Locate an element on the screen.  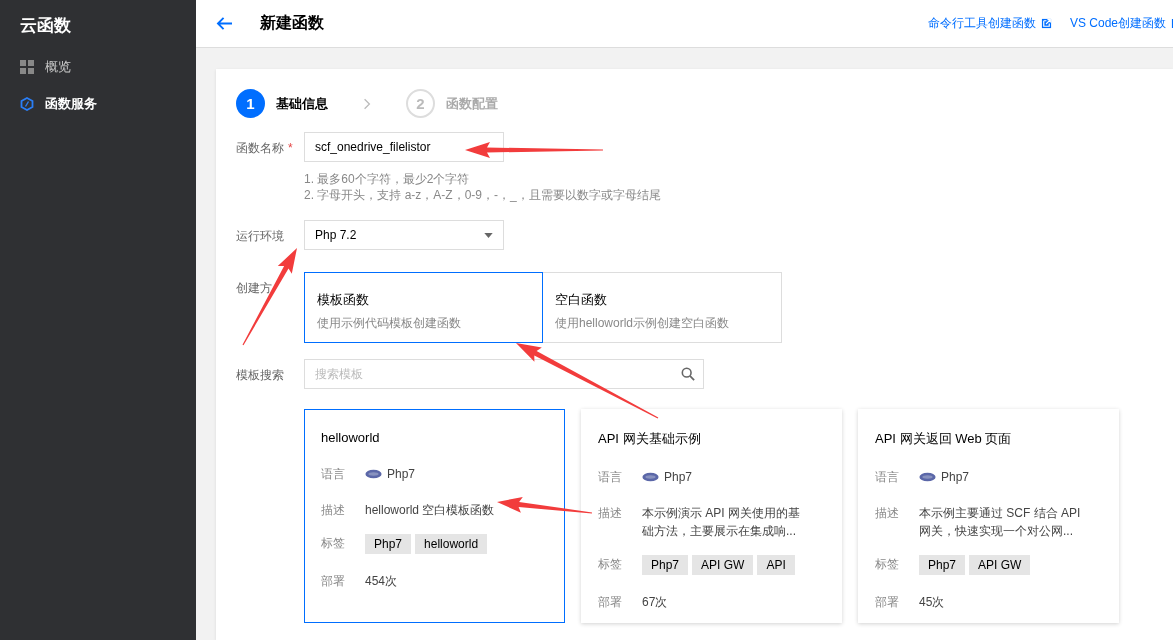
template-title: helloworld is located at coordinates (351, 437).